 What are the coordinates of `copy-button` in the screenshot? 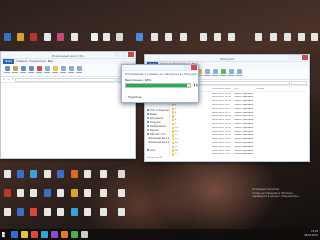 It's located at (7, 69).